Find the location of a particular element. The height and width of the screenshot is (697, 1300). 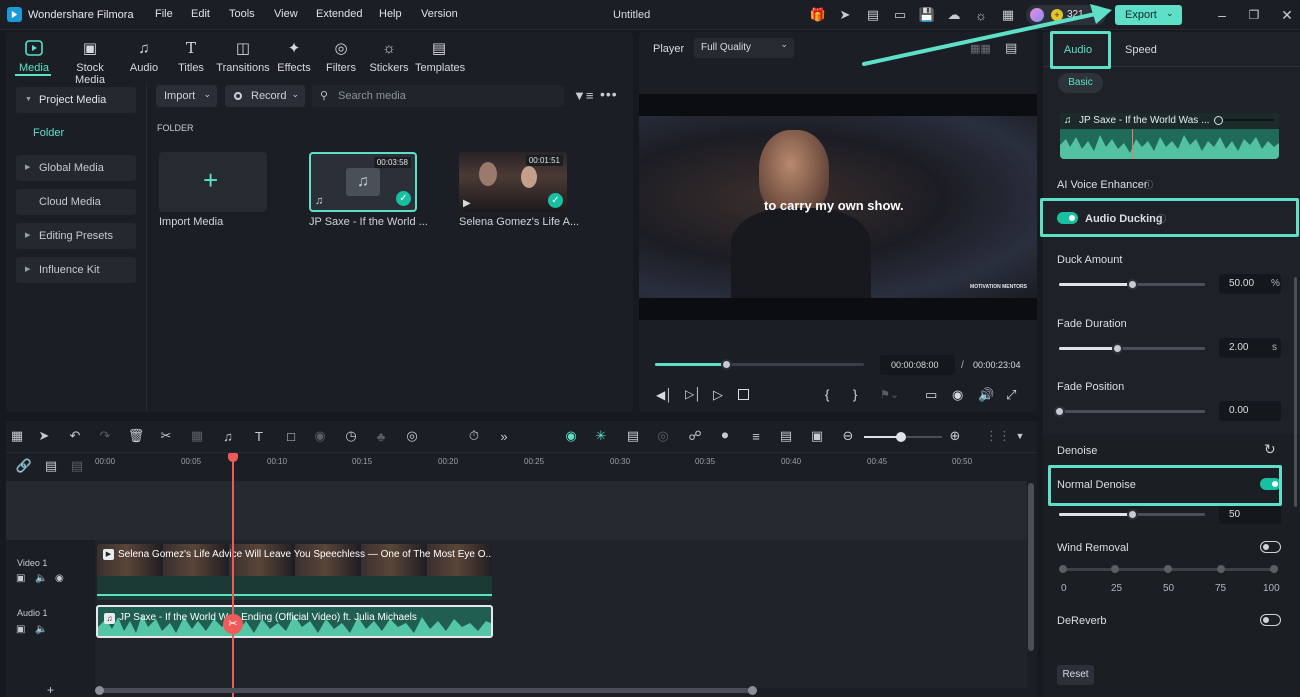

arrow-to-export-annotation is located at coordinates (987, 35).